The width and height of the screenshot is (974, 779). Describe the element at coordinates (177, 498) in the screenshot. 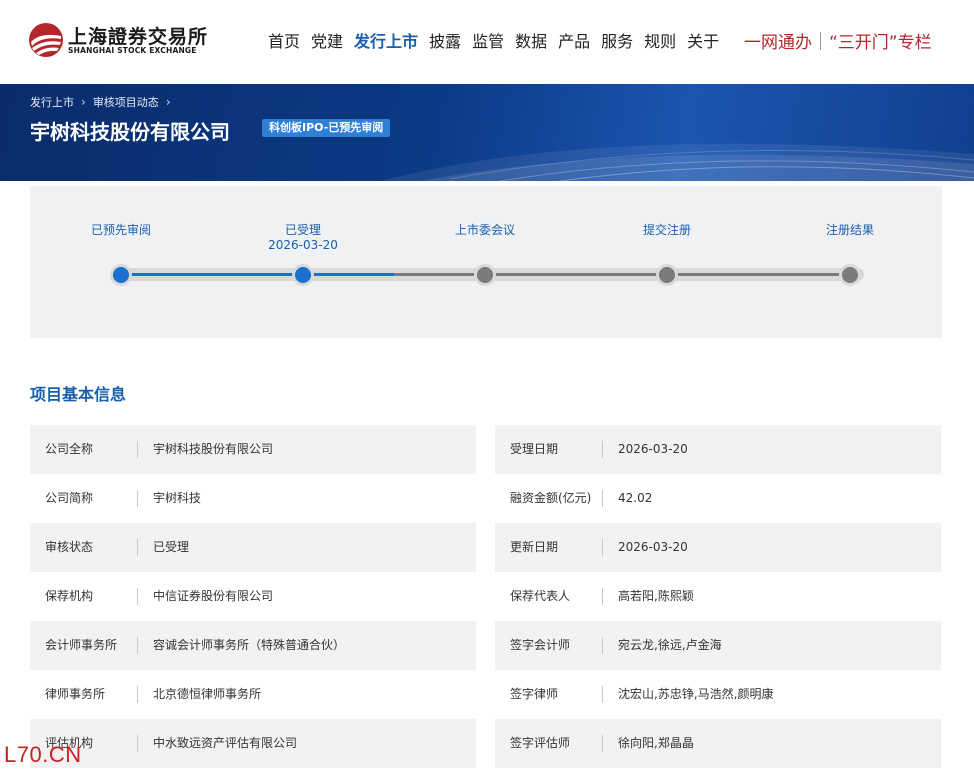

I see `info-value: 宇树科技` at that location.